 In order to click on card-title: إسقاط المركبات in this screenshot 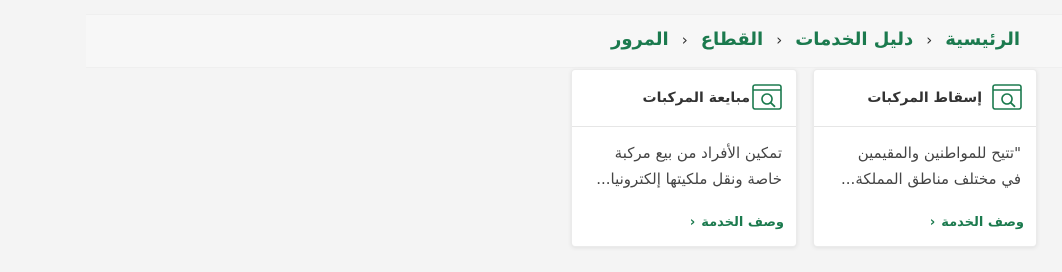, I will do `click(924, 98)`.